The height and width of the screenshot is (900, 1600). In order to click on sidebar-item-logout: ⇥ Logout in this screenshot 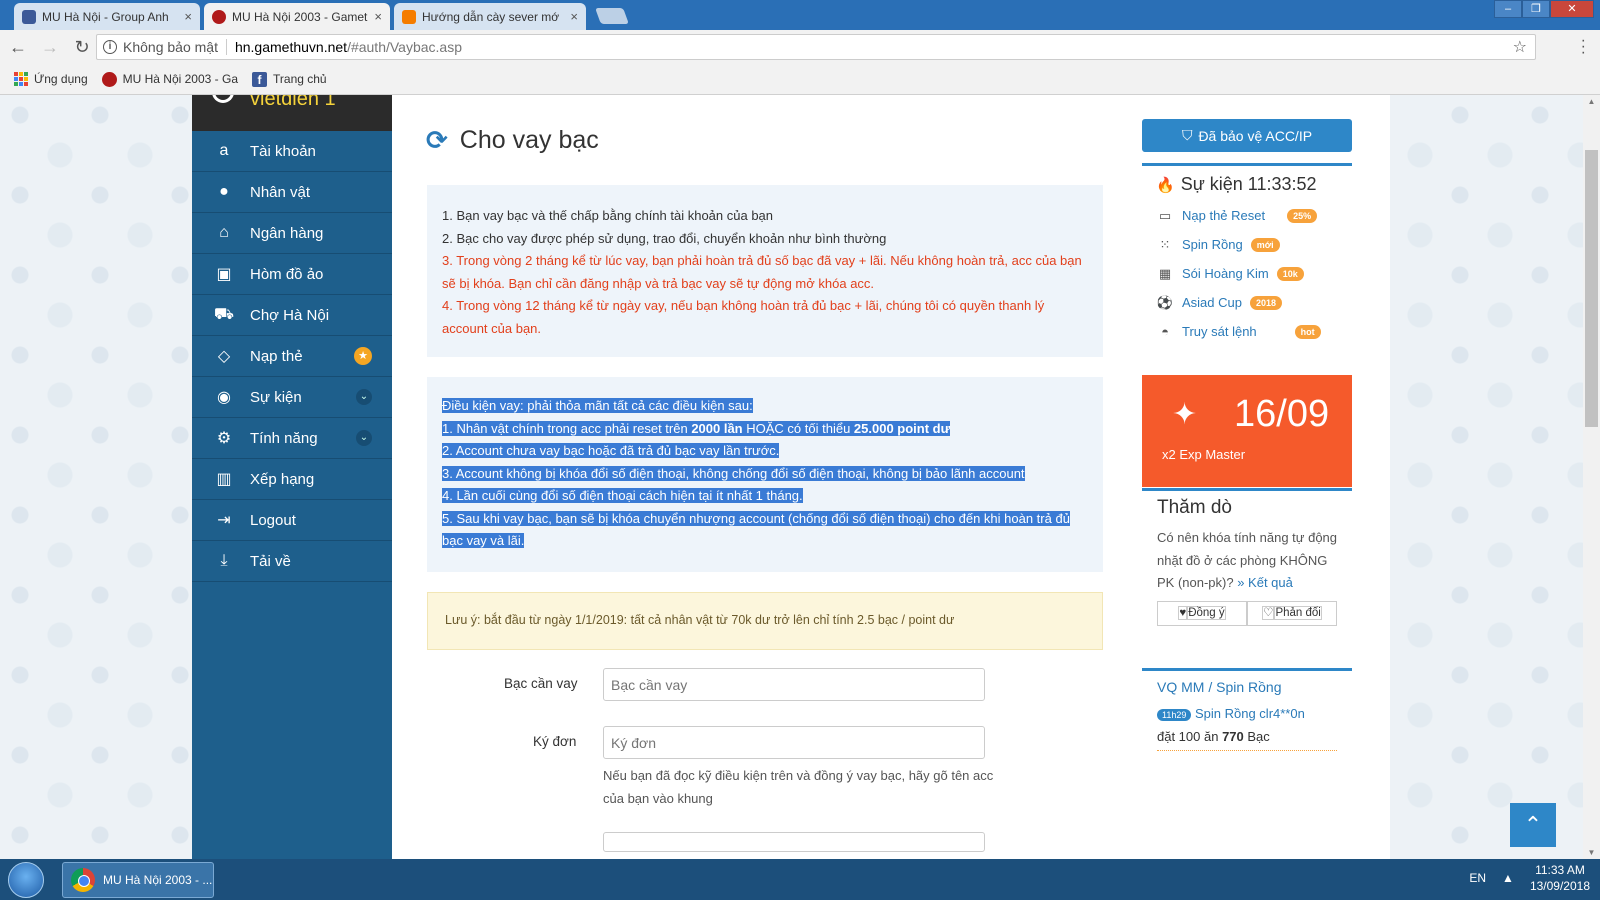, I will do `click(292, 520)`.